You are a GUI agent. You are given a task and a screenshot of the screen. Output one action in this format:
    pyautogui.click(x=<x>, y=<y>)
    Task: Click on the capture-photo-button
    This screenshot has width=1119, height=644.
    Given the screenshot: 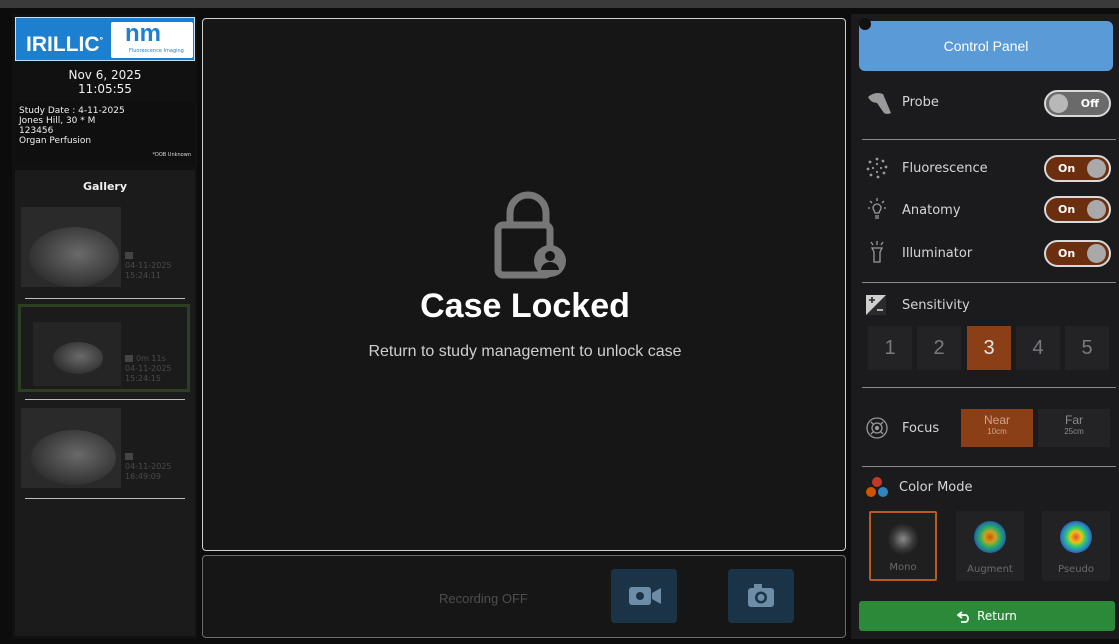 What is the action you would take?
    pyautogui.click(x=761, y=596)
    